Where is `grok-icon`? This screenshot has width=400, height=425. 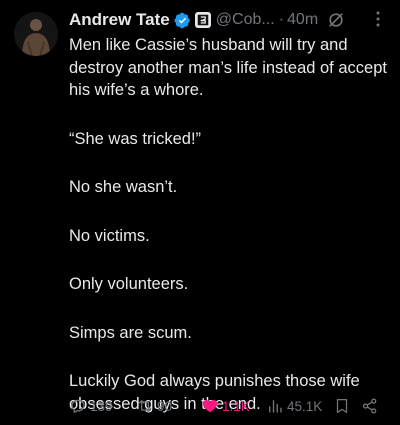
grok-icon is located at coordinates (336, 20).